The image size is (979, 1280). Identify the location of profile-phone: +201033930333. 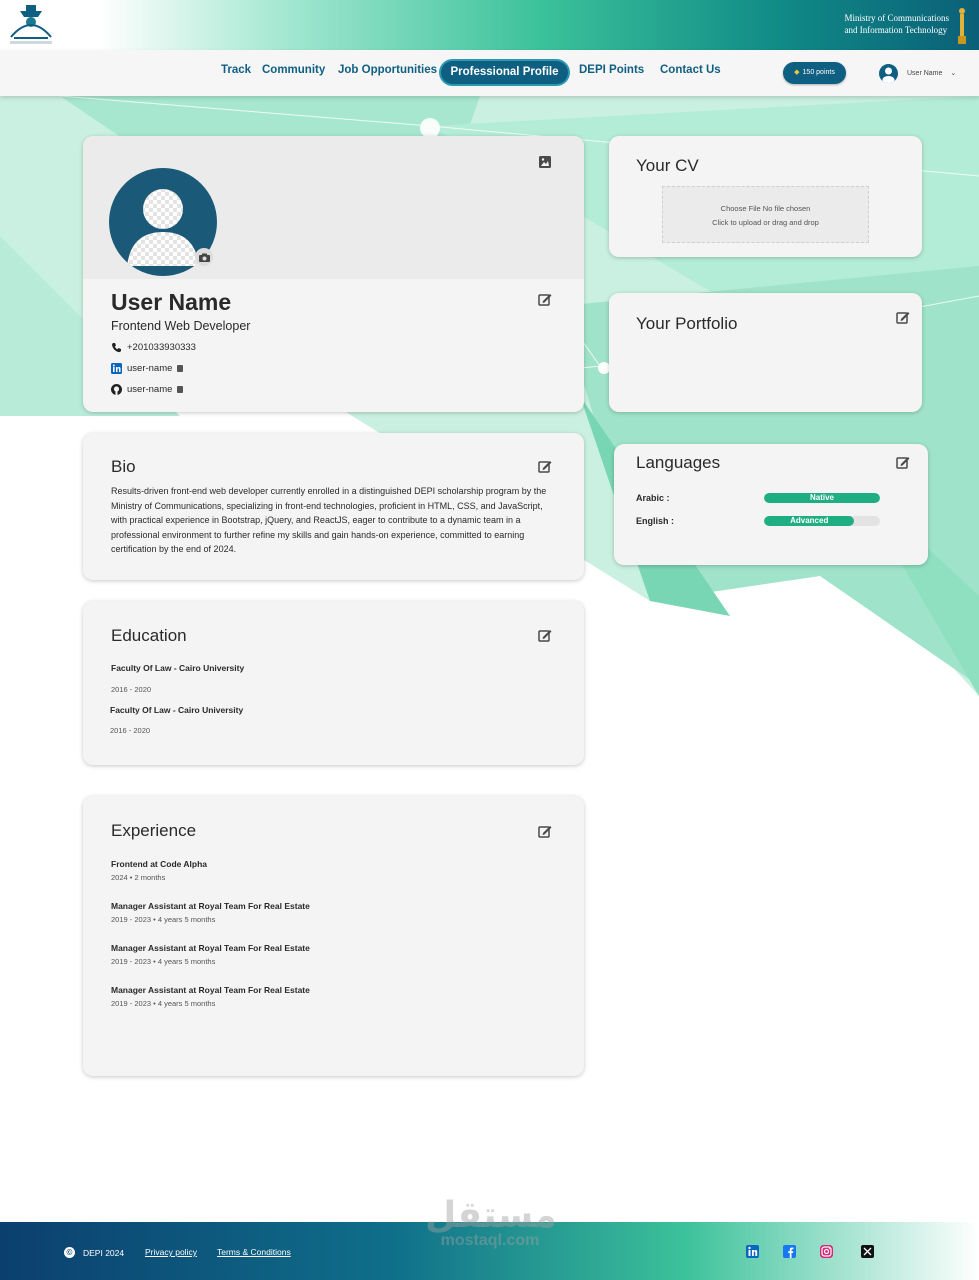
(153, 347).